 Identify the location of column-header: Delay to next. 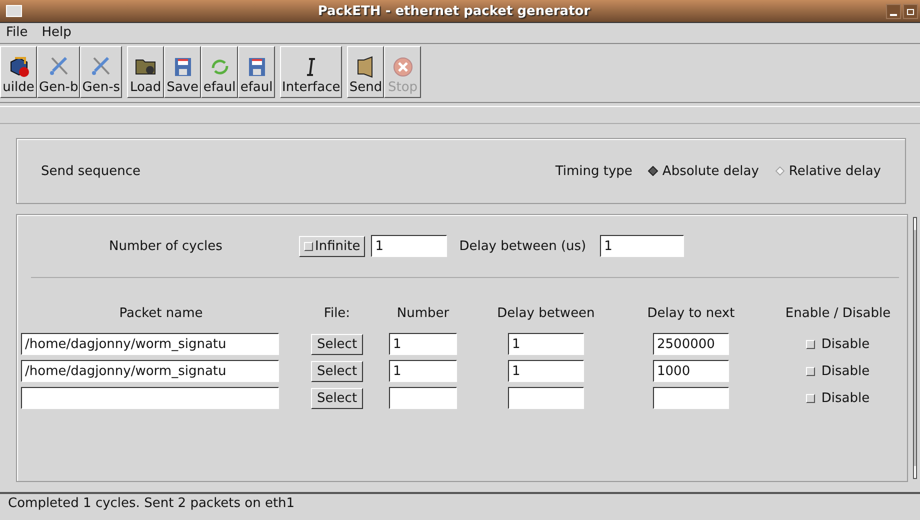
(691, 314).